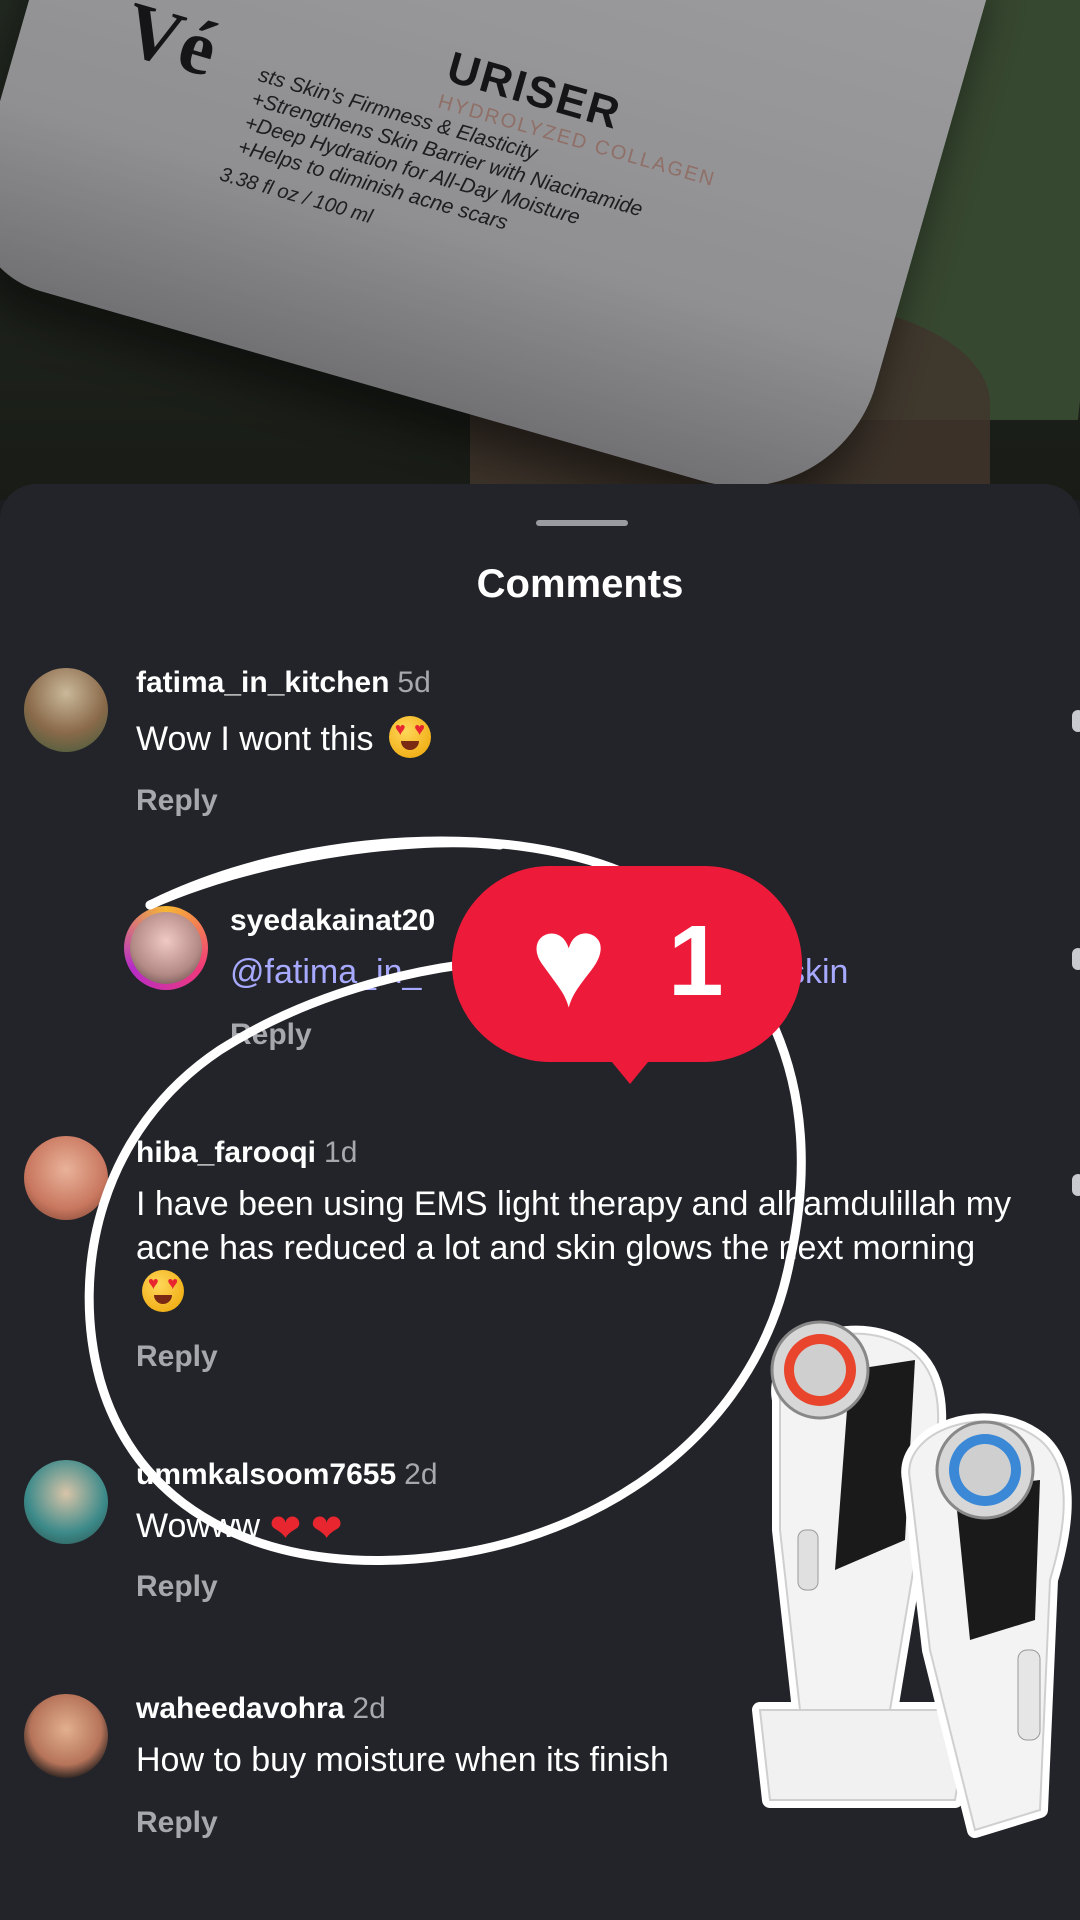 The width and height of the screenshot is (1080, 1920). I want to click on sheet-title: Comments, so click(580, 584).